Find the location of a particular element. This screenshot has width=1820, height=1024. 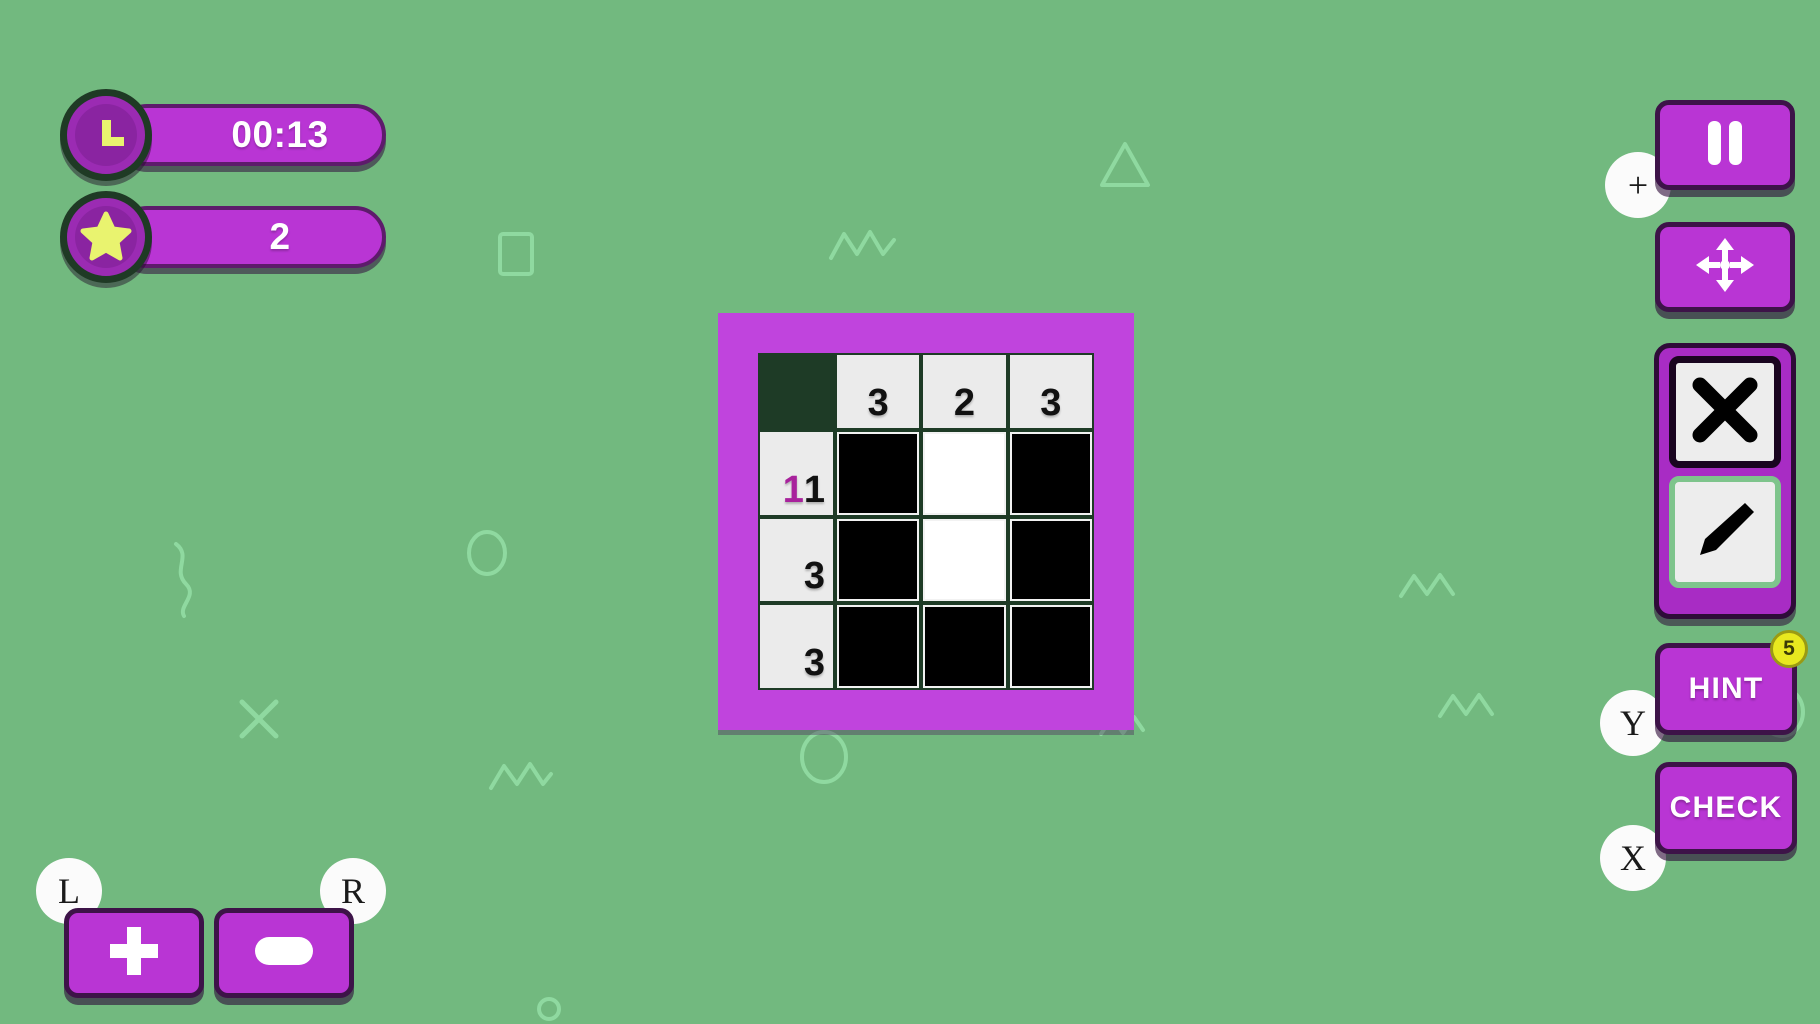

deco-squiggle is located at coordinates (185, 580).